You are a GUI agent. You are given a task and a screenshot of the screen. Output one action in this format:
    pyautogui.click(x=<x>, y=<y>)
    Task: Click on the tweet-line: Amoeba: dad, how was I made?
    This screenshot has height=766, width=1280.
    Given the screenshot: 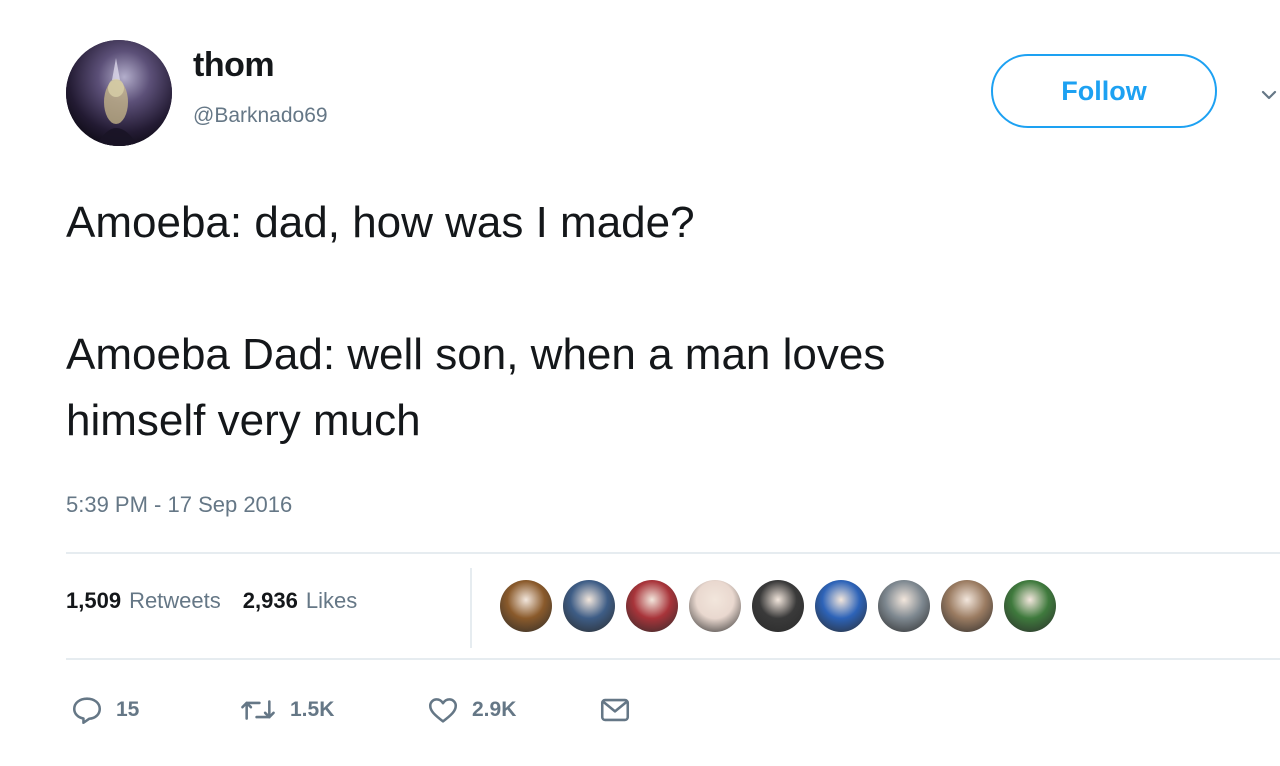 What is the action you would take?
    pyautogui.click(x=380, y=222)
    